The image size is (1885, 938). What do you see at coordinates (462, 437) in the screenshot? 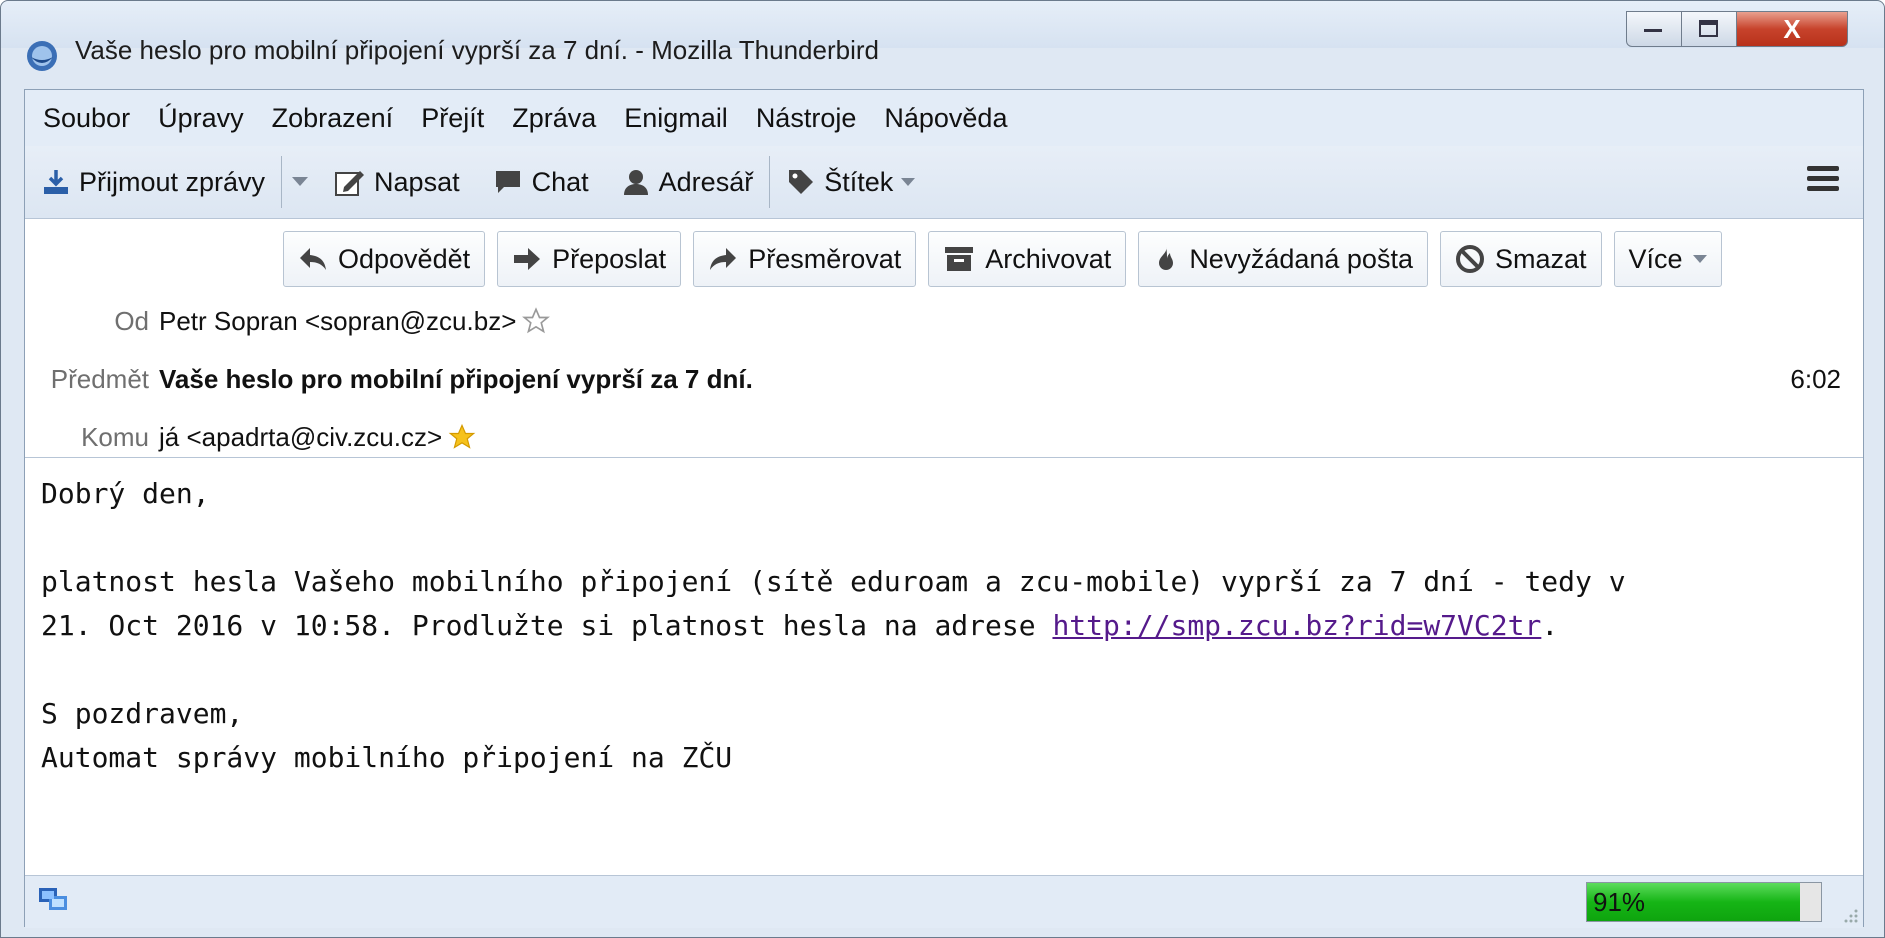
I see `star-filled-icon` at bounding box center [462, 437].